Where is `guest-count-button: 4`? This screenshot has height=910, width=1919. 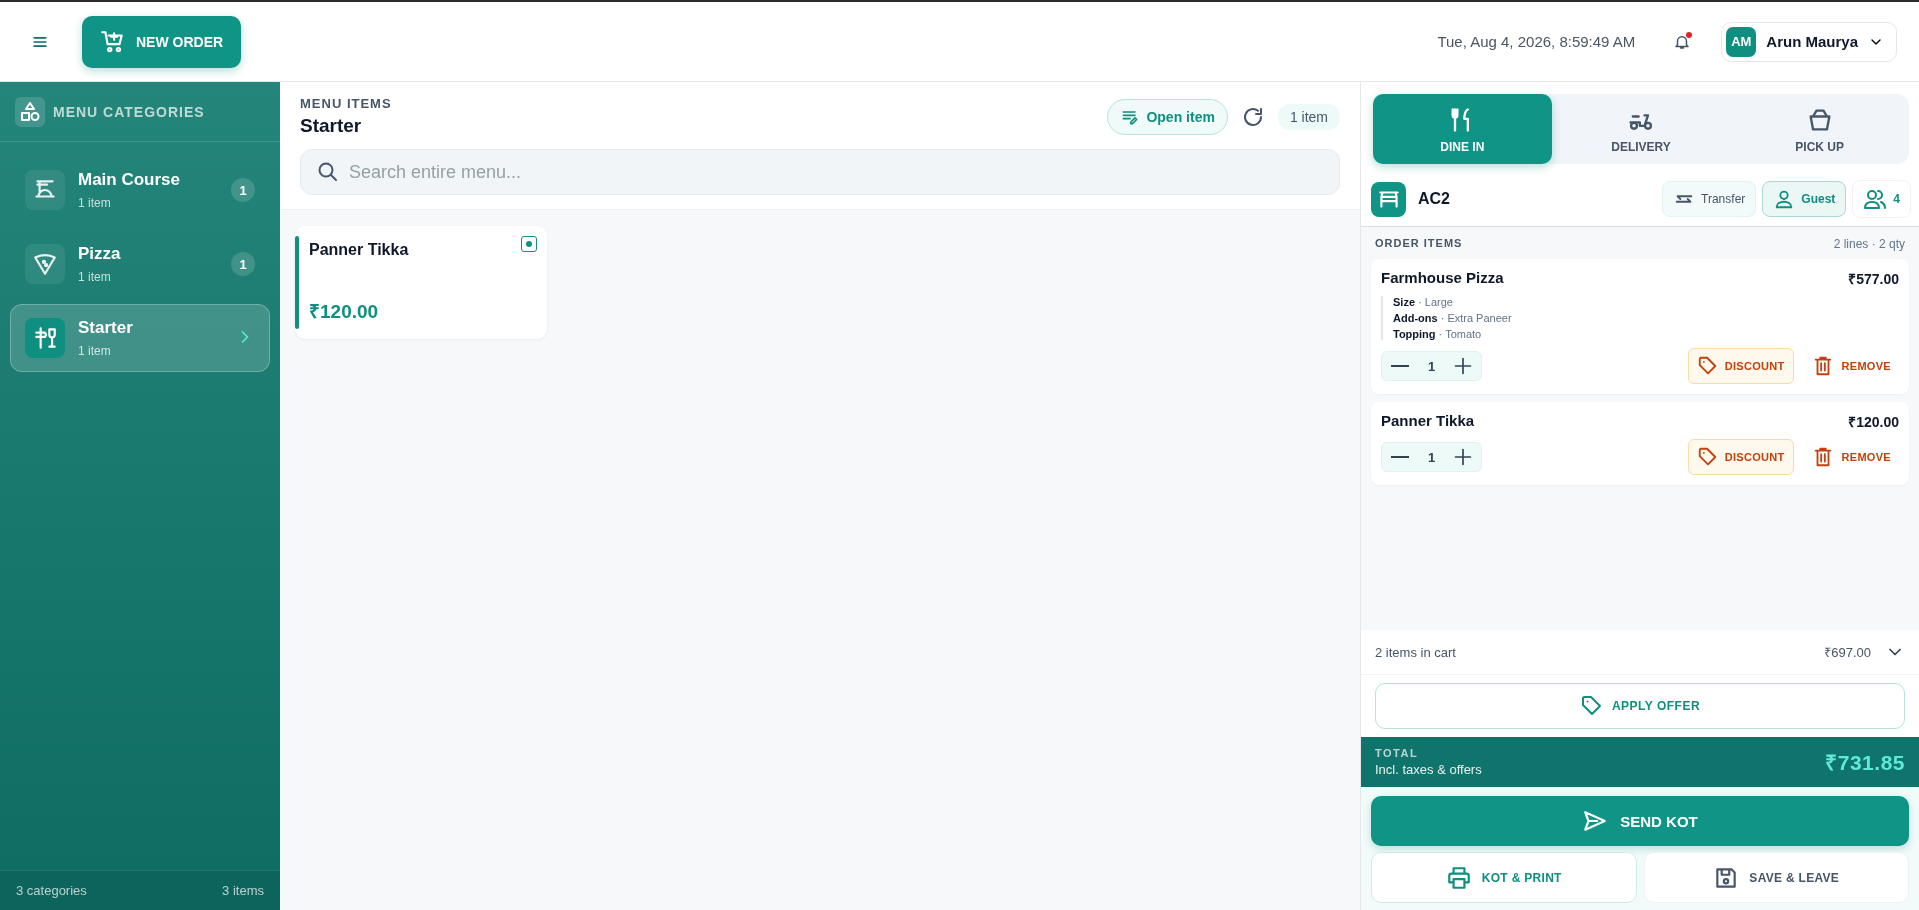 guest-count-button: 4 is located at coordinates (1881, 199).